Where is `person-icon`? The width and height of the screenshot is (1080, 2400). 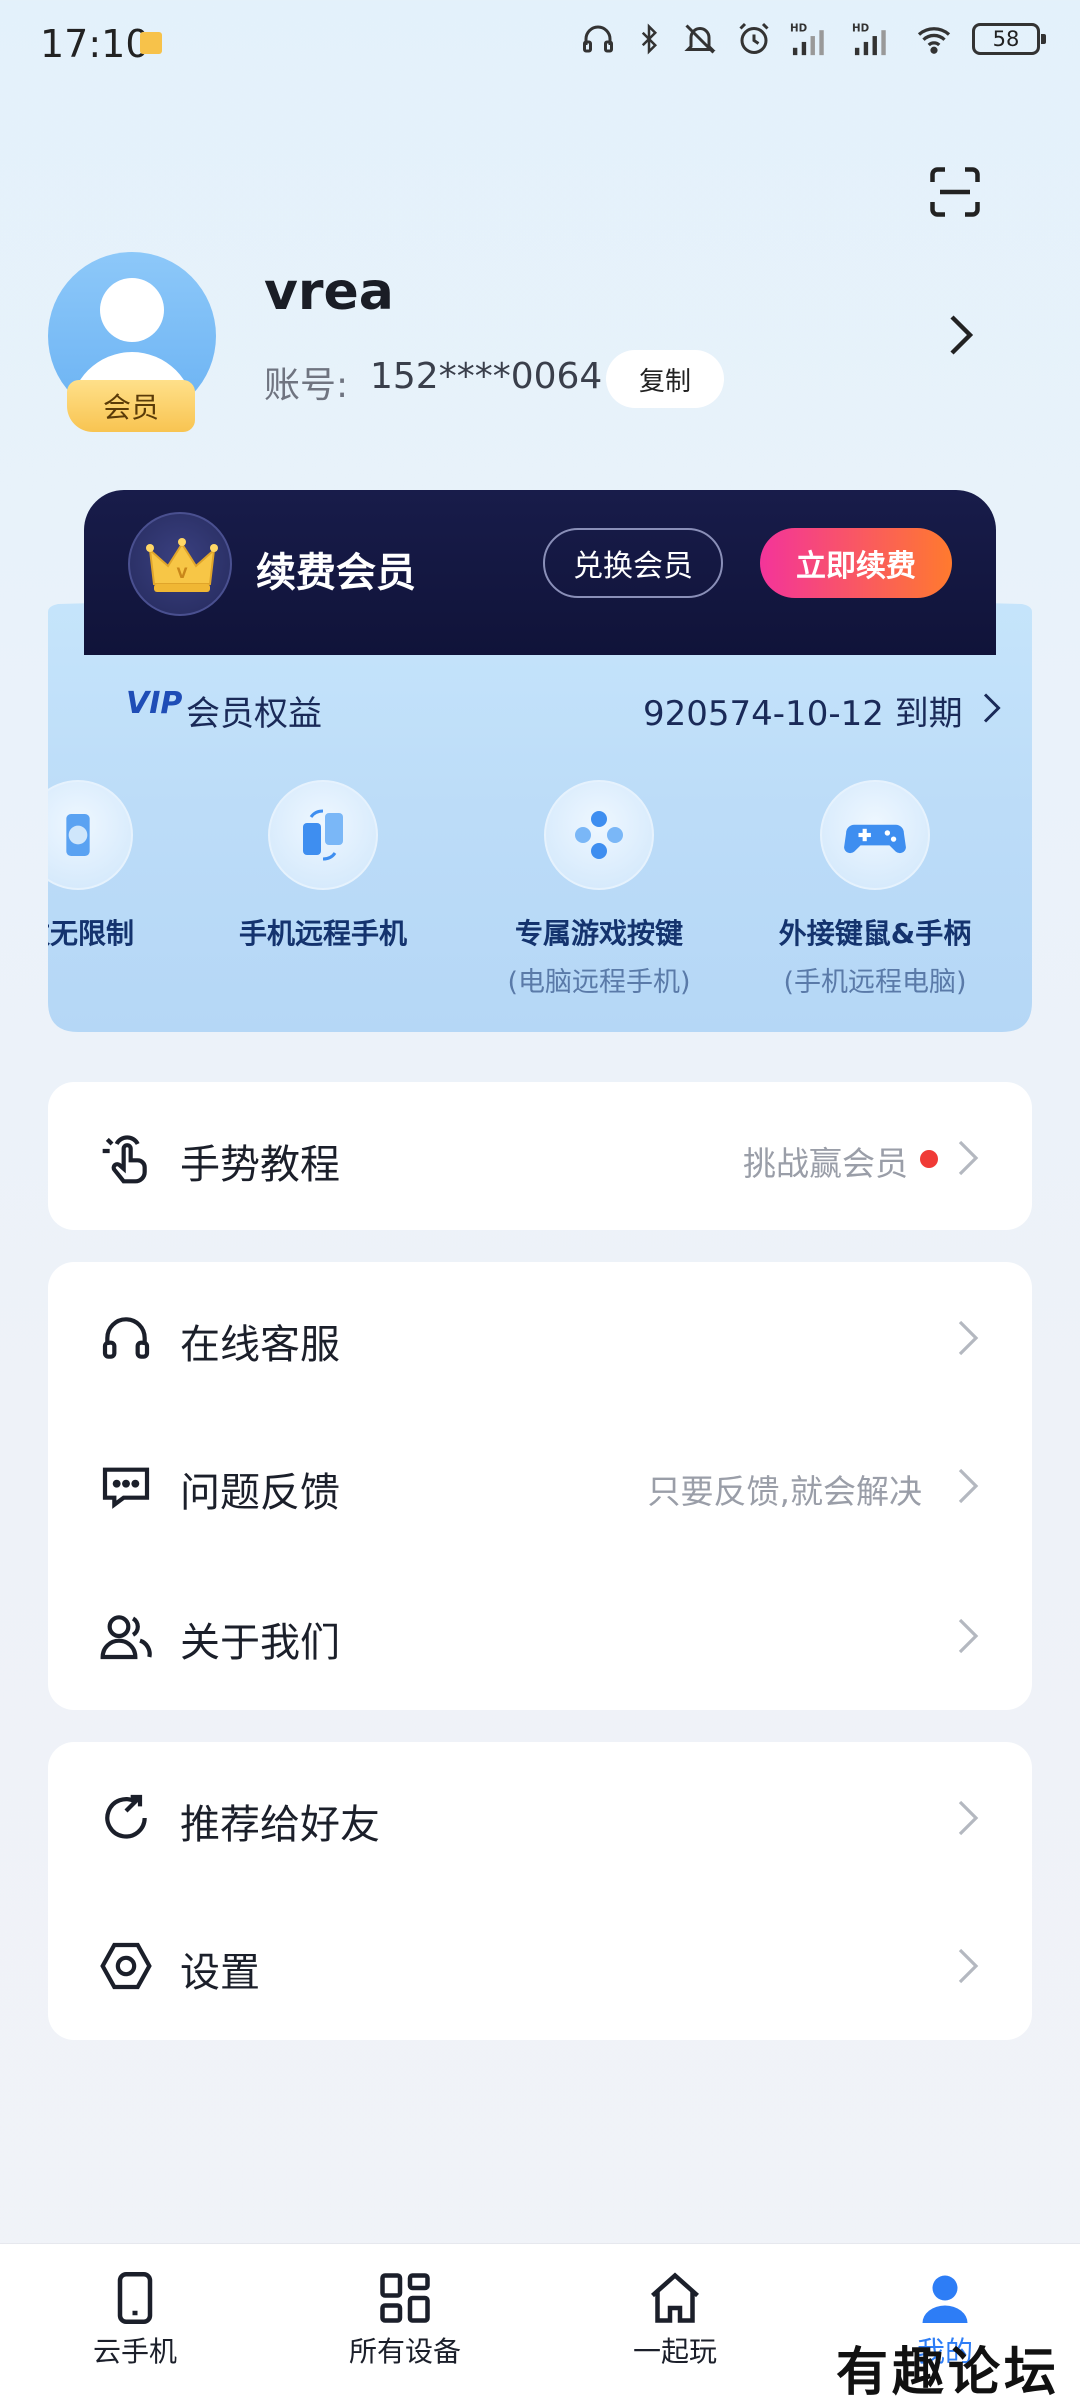 person-icon is located at coordinates (945, 2298).